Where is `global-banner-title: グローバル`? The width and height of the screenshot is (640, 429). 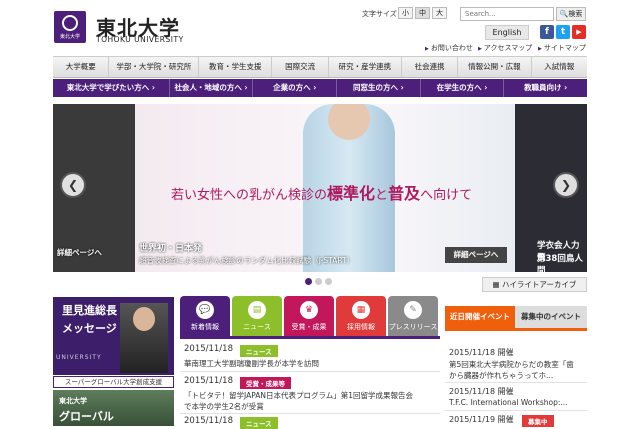
global-banner-title: グローバル is located at coordinates (86, 416).